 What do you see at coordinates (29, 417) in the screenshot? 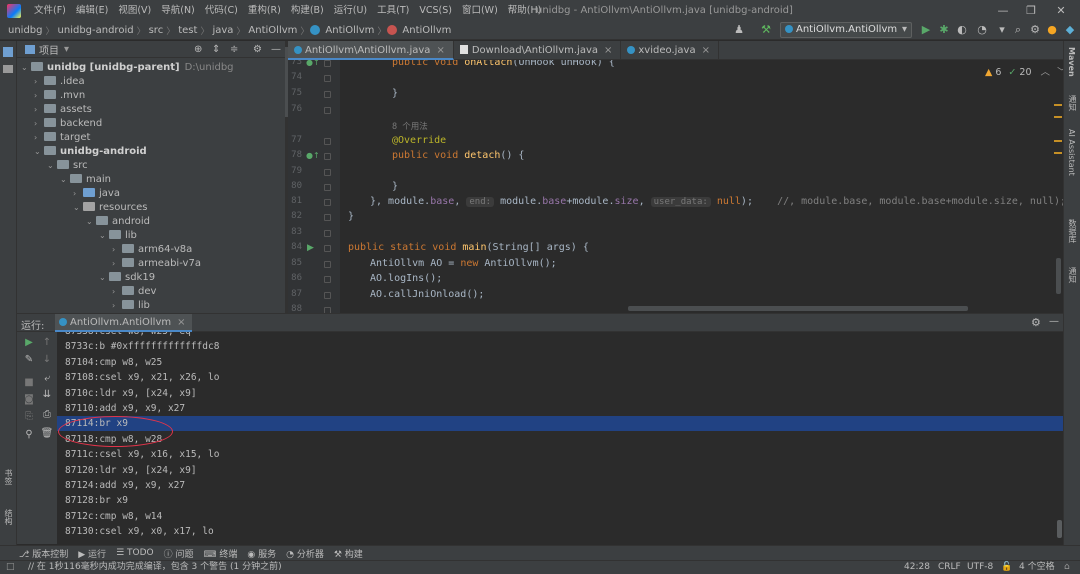
I see `restore-layout-icon: ⎘` at bounding box center [29, 417].